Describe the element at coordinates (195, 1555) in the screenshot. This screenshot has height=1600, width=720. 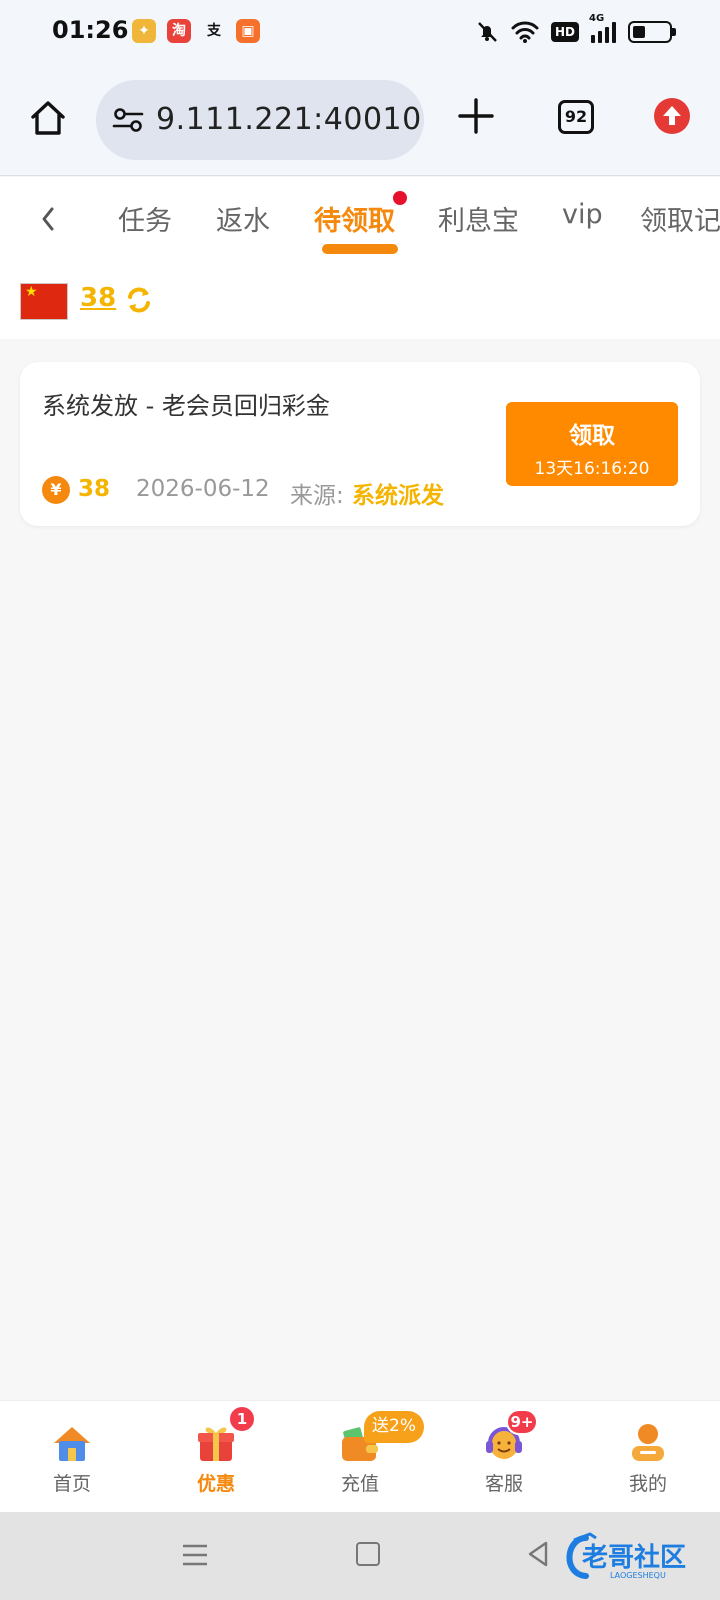
I see `recent-apps-icon` at that location.